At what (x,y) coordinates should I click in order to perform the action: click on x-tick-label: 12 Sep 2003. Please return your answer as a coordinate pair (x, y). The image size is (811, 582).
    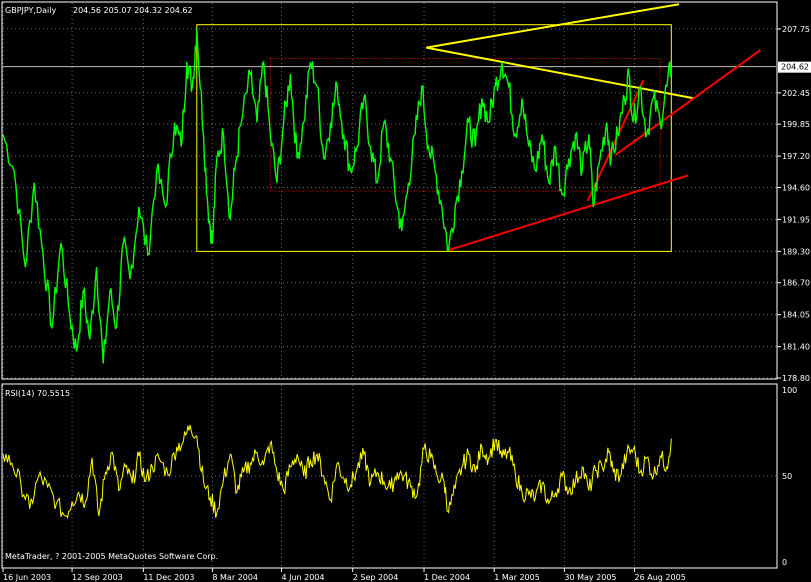
    Looking at the image, I should click on (97, 577).